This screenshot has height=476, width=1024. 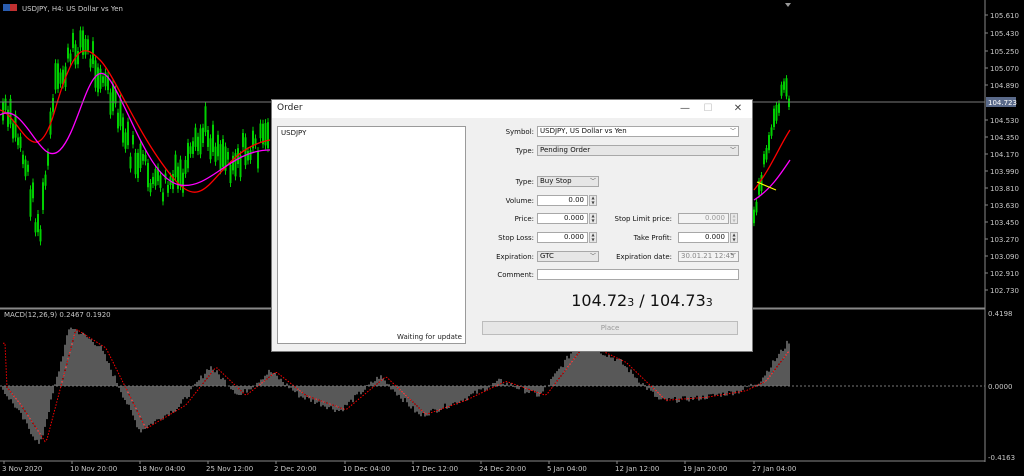 What do you see at coordinates (371, 235) in the screenshot?
I see `symbol-tick-panel: USDJPY Waiting for update` at bounding box center [371, 235].